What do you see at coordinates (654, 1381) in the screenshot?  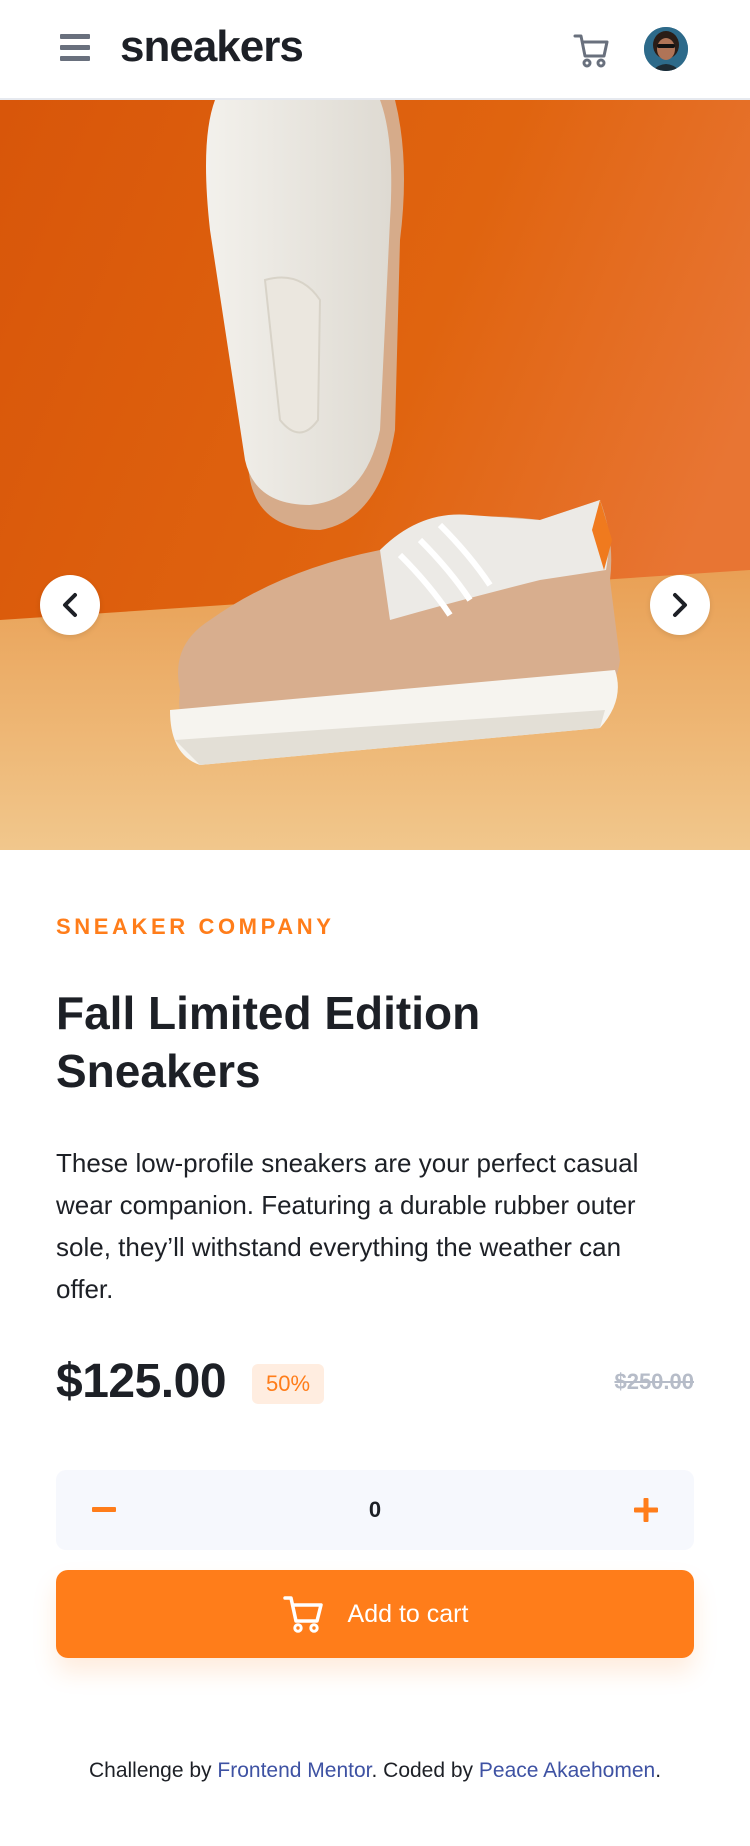 I see `original-price: $250.00` at bounding box center [654, 1381].